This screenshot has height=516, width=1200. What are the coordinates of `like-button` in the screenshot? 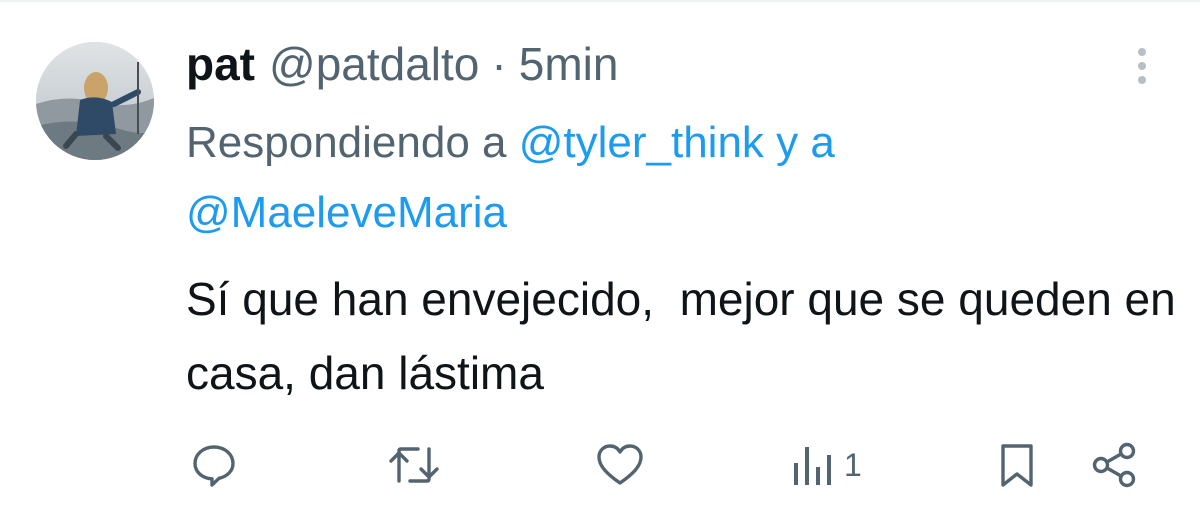 It's located at (620, 465).